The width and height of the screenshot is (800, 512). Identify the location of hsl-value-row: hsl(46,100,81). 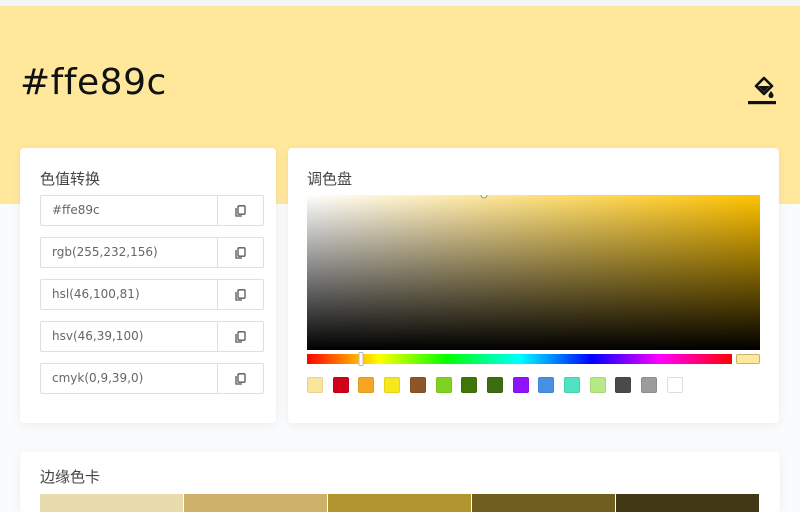
(152, 294).